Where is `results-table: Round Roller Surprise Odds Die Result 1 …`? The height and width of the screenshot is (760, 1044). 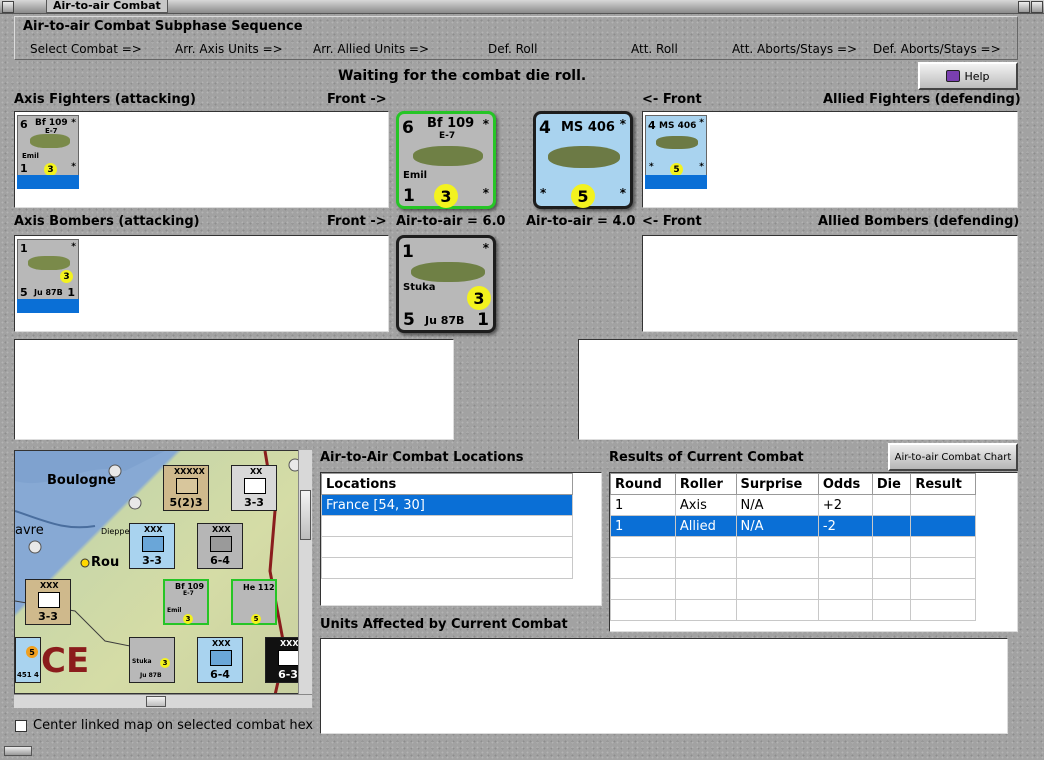 results-table: Round Roller Surprise Odds Die Result 1 … is located at coordinates (793, 547).